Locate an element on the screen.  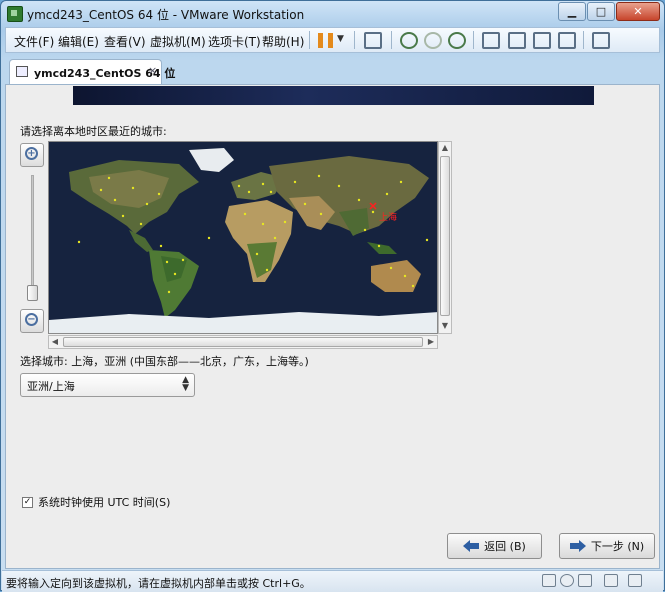
map-horizontal-scrollbar: ◀ ▶ is located at coordinates (243, 342).